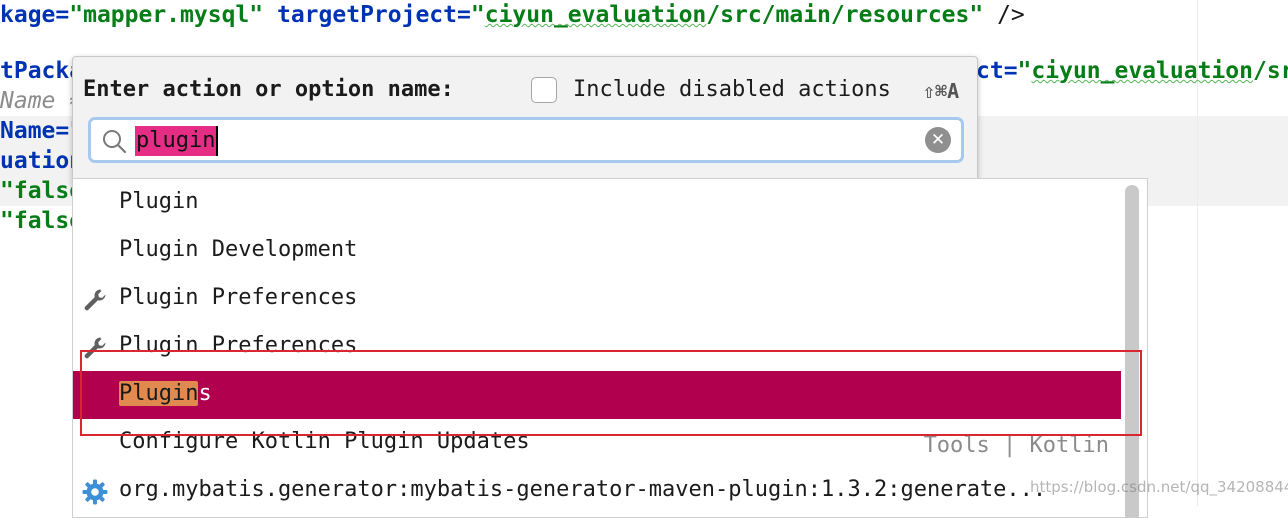 Image resolution: width=1288 pixels, height=518 pixels. Describe the element at coordinates (238, 249) in the screenshot. I see `list-item-label: Plugin Development` at that location.